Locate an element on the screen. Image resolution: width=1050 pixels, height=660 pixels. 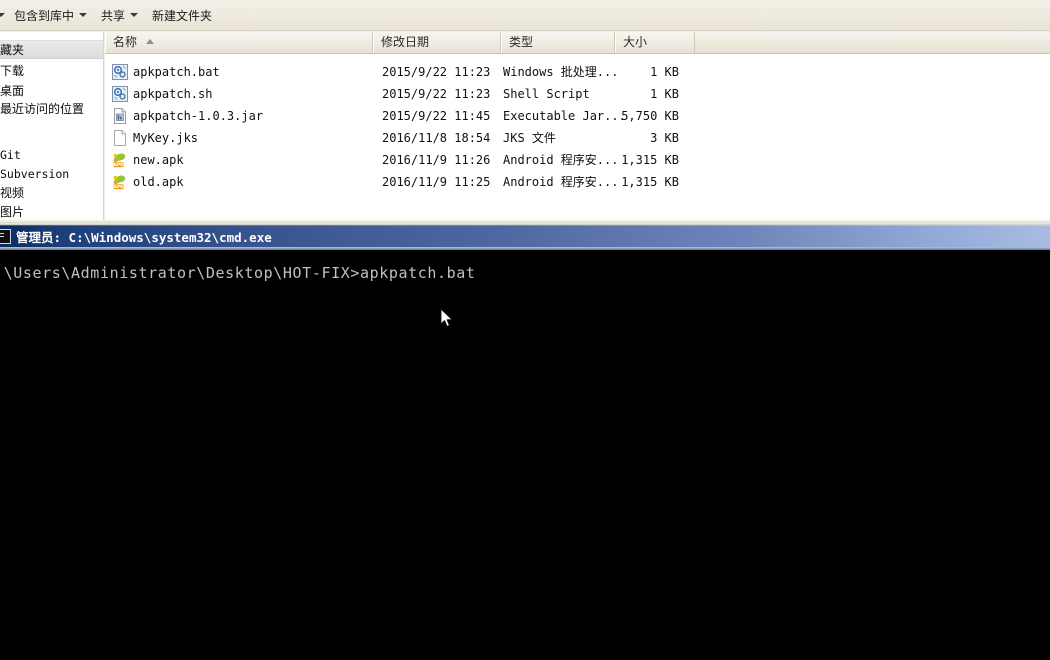
file-size: 5,750 KB is located at coordinates (650, 116).